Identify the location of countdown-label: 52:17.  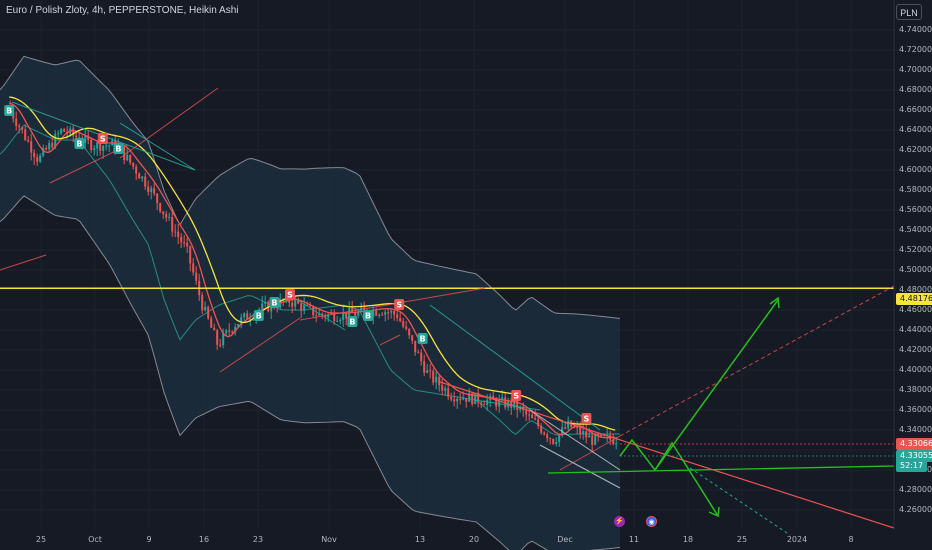
(912, 466).